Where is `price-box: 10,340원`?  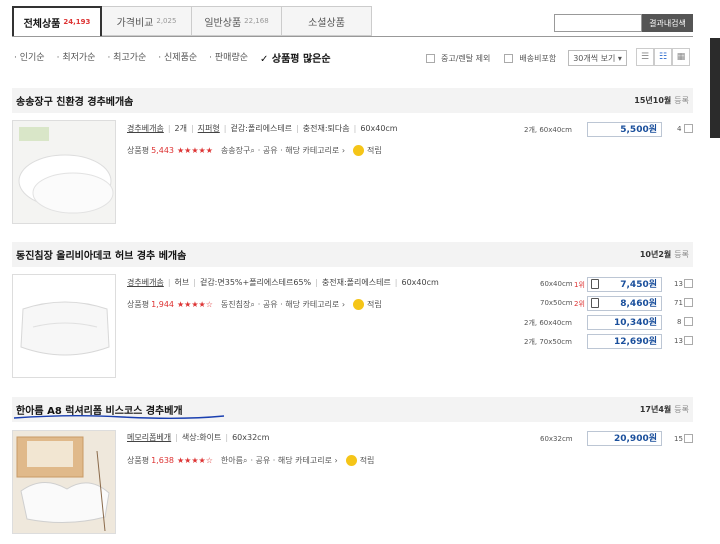 price-box: 10,340원 is located at coordinates (624, 322).